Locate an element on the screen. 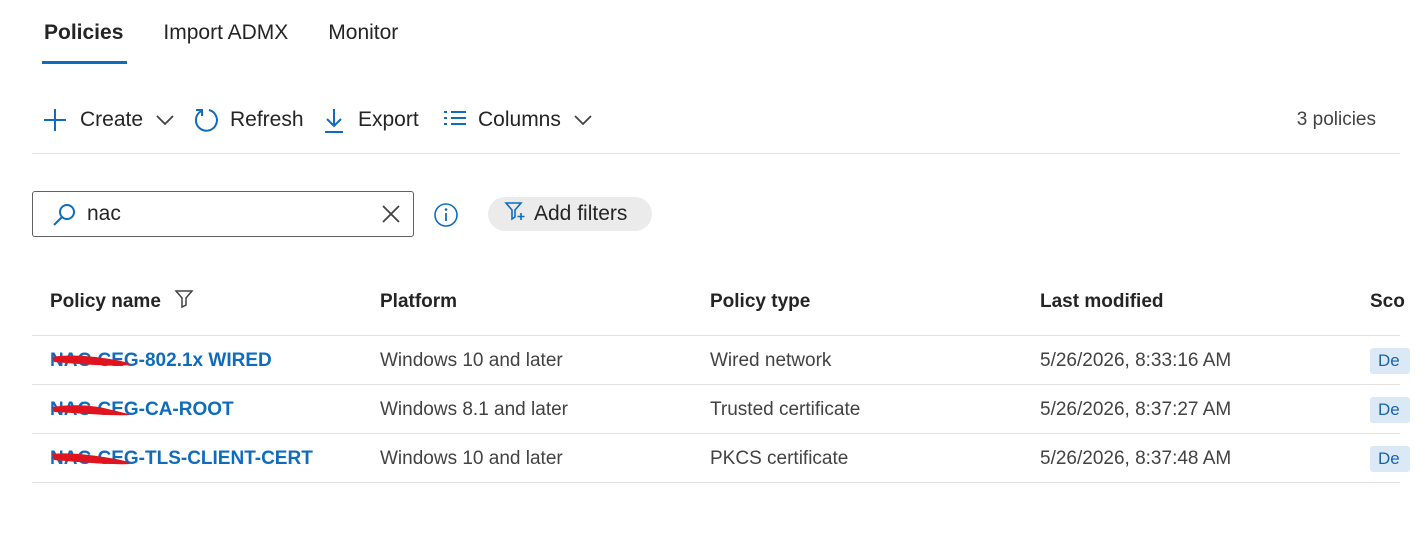 The image size is (1422, 534). create-label: Create is located at coordinates (112, 119).